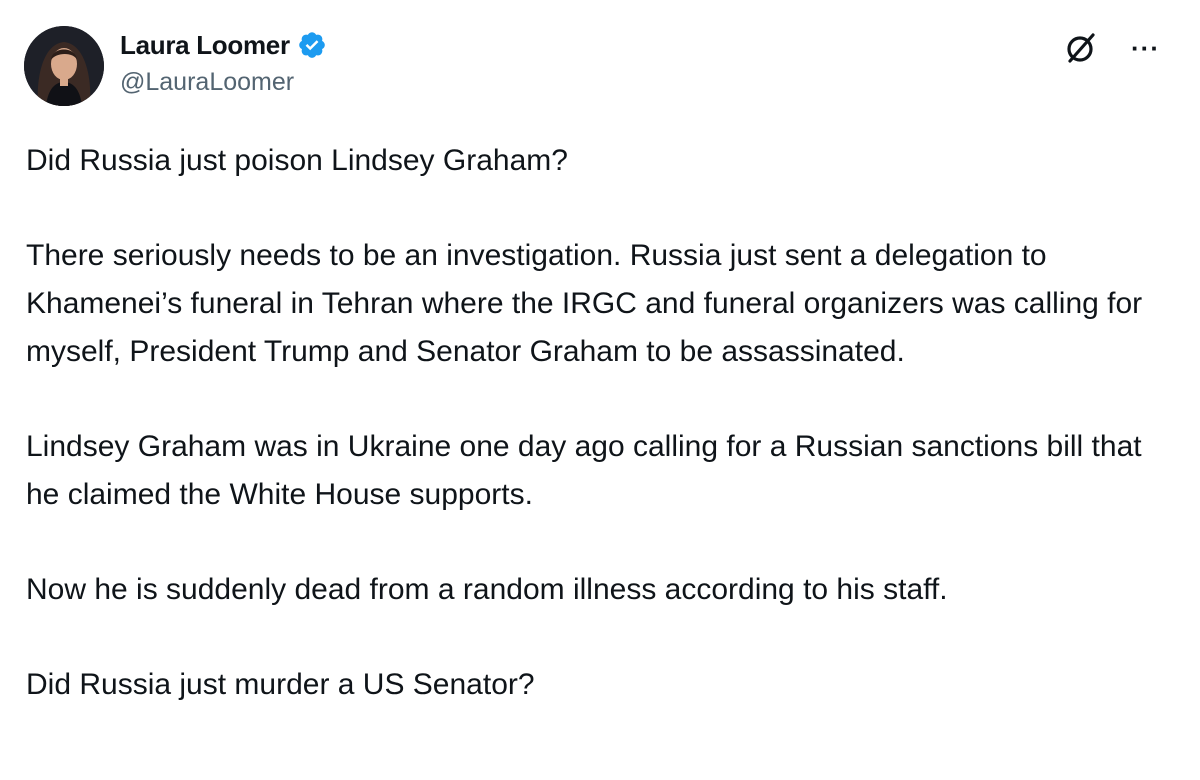 The height and width of the screenshot is (780, 1200). I want to click on avatar, so click(64, 66).